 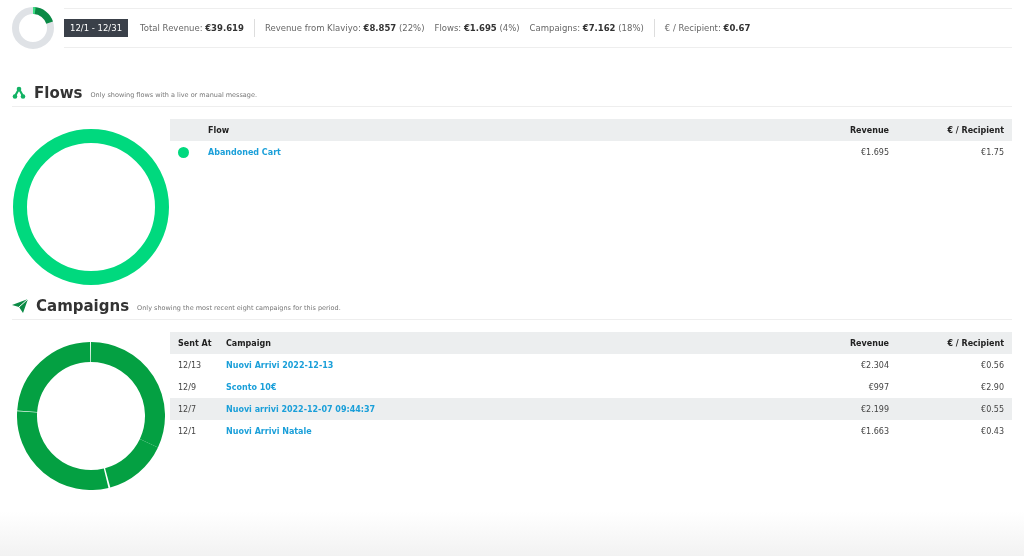 I want to click on table-cell-text: €1.75, so click(x=992, y=152).